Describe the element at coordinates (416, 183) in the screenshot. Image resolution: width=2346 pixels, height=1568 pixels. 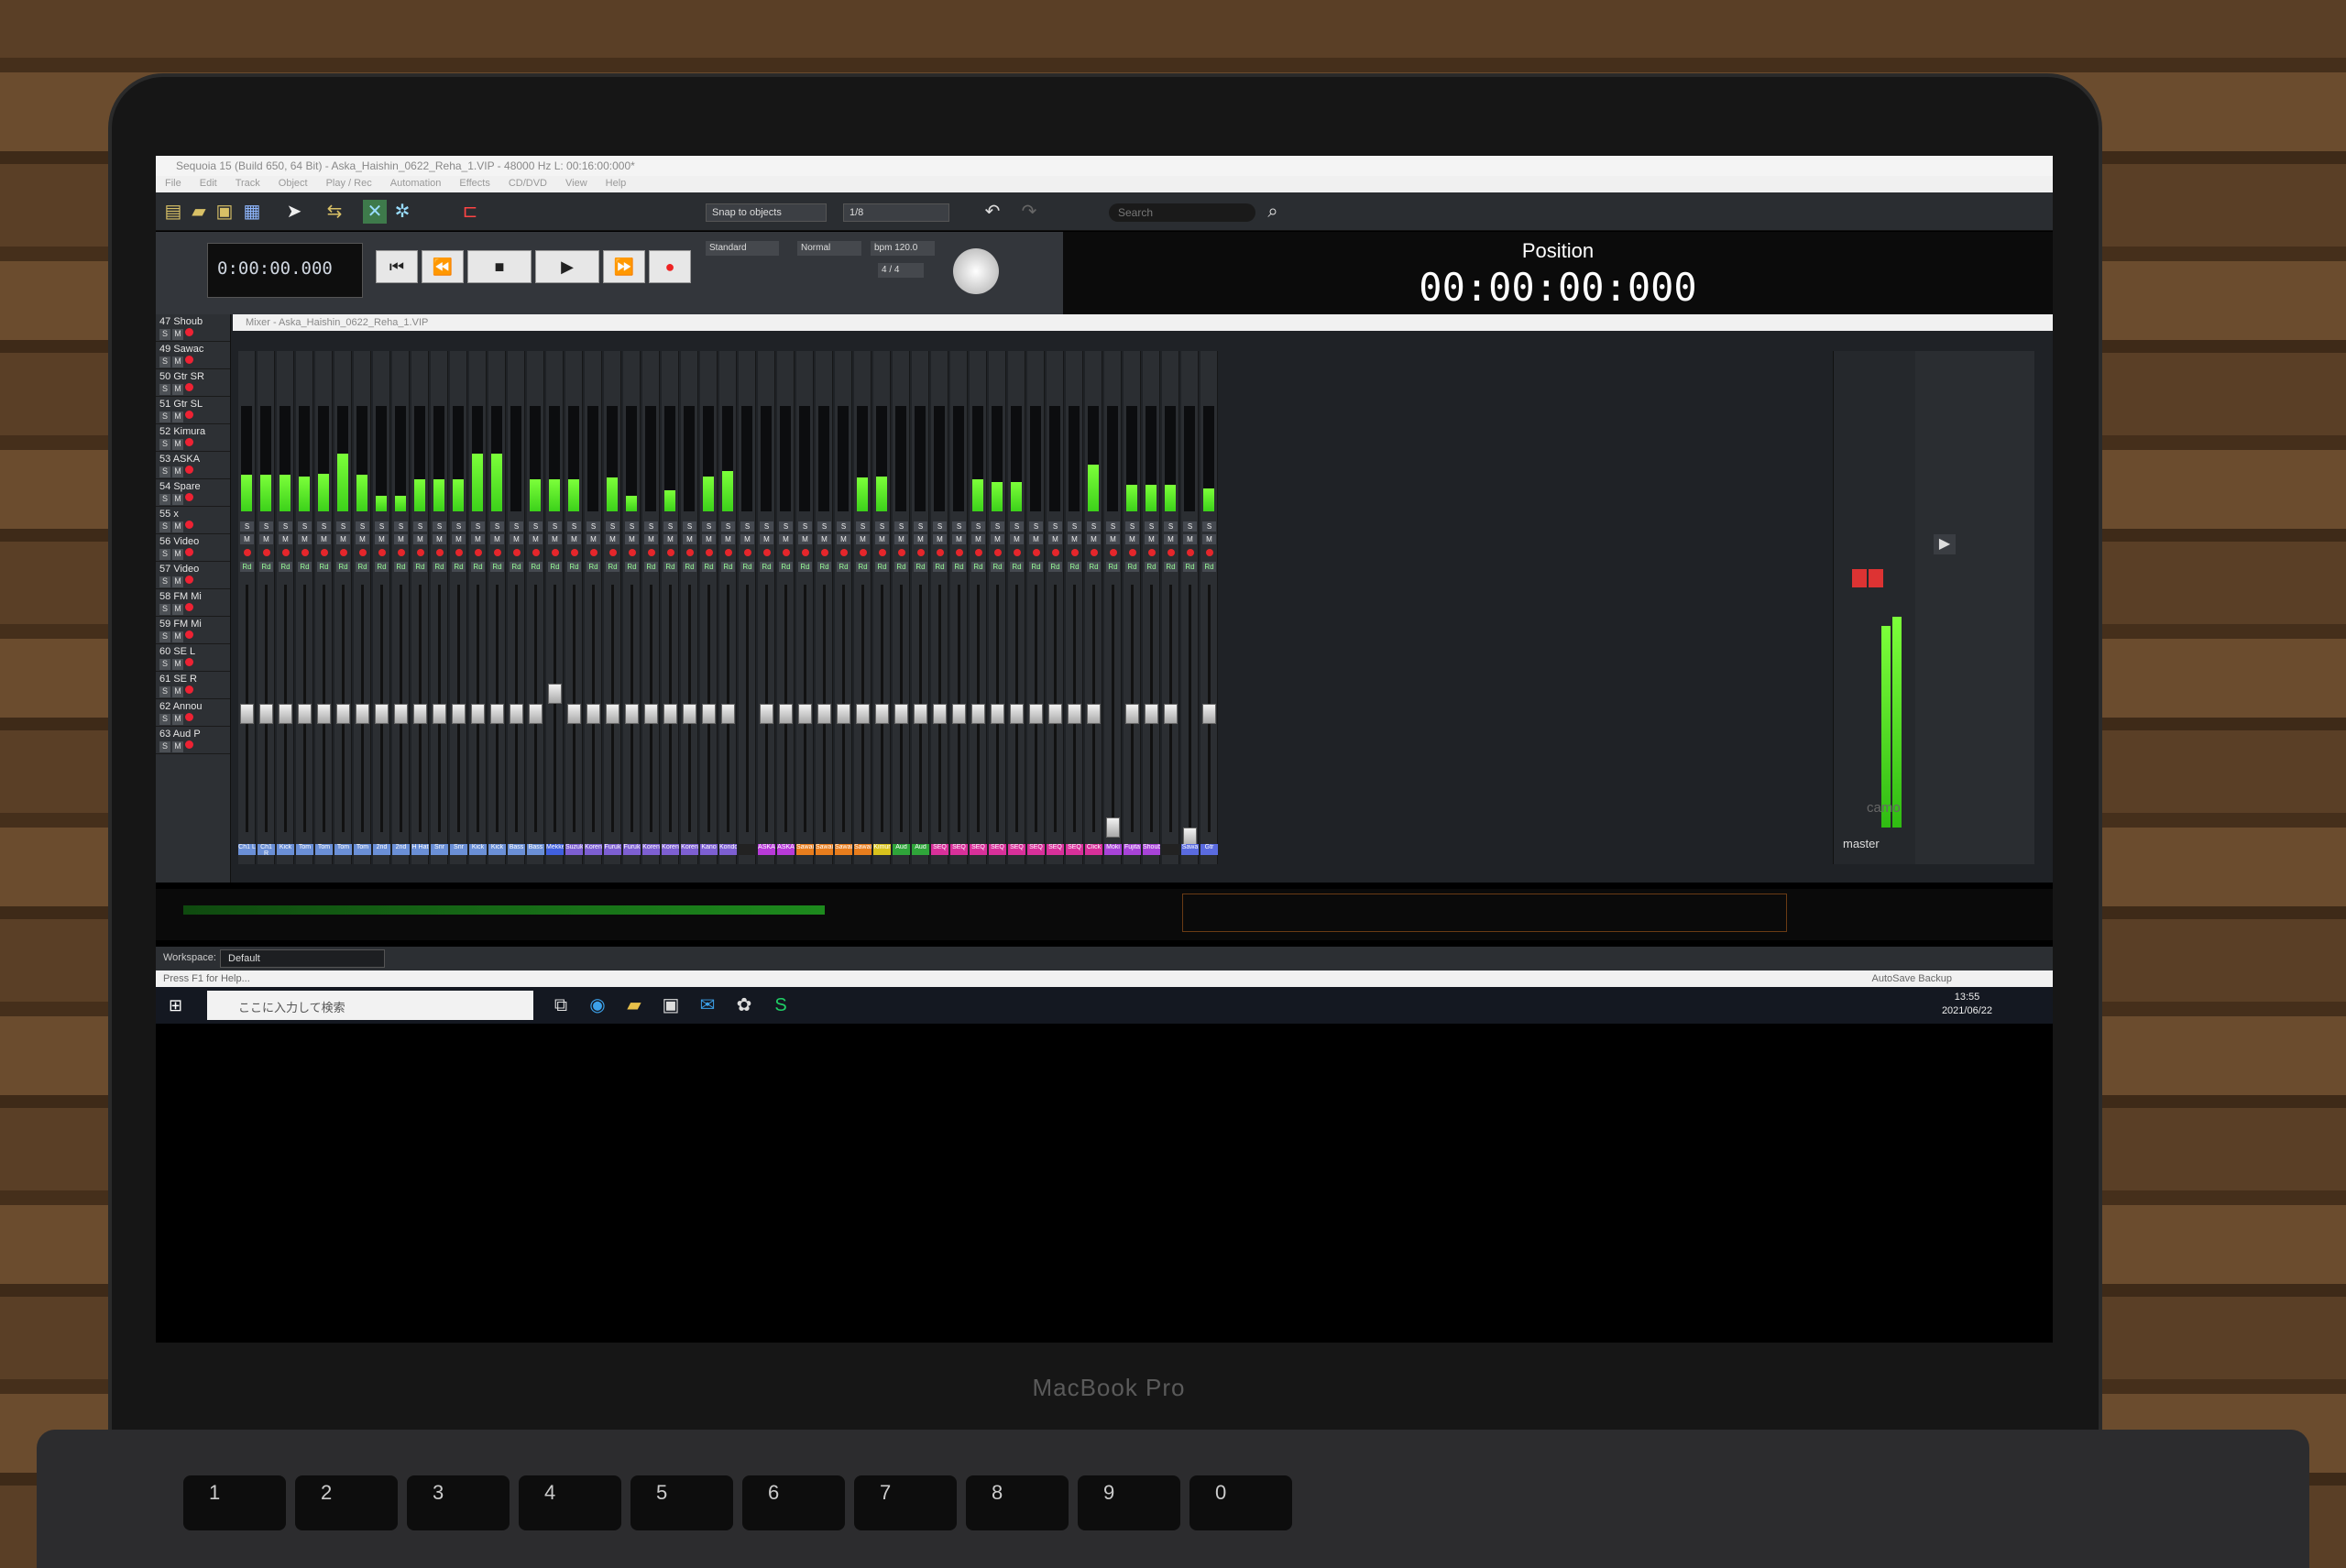
I see `menu-item: Automation` at that location.